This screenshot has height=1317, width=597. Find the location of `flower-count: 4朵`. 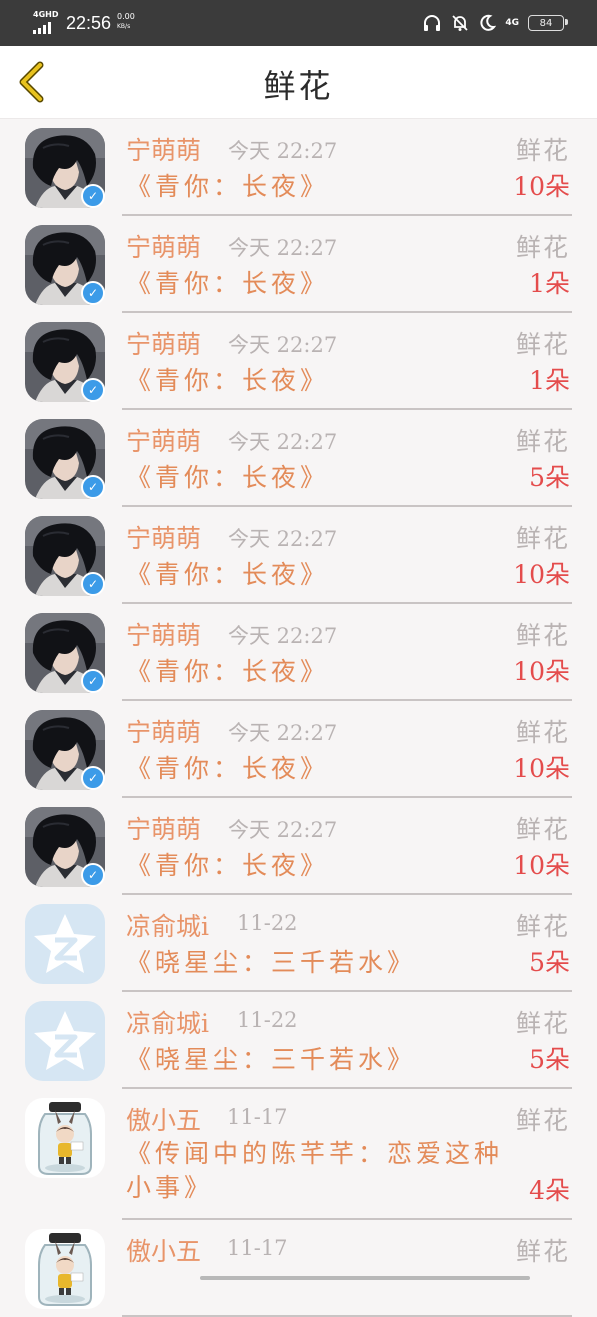

flower-count: 4朵 is located at coordinates (549, 1190).